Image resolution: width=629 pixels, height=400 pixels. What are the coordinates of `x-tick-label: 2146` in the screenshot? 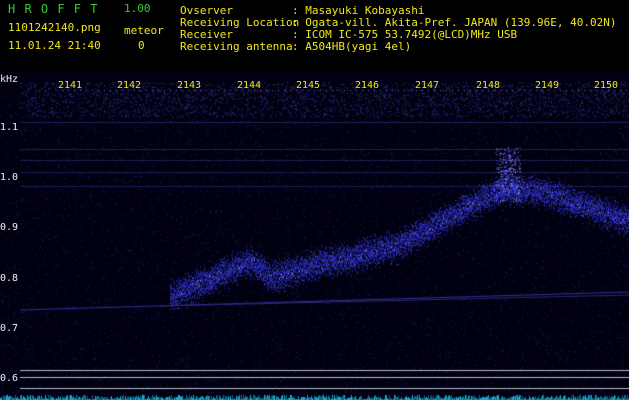 It's located at (367, 85).